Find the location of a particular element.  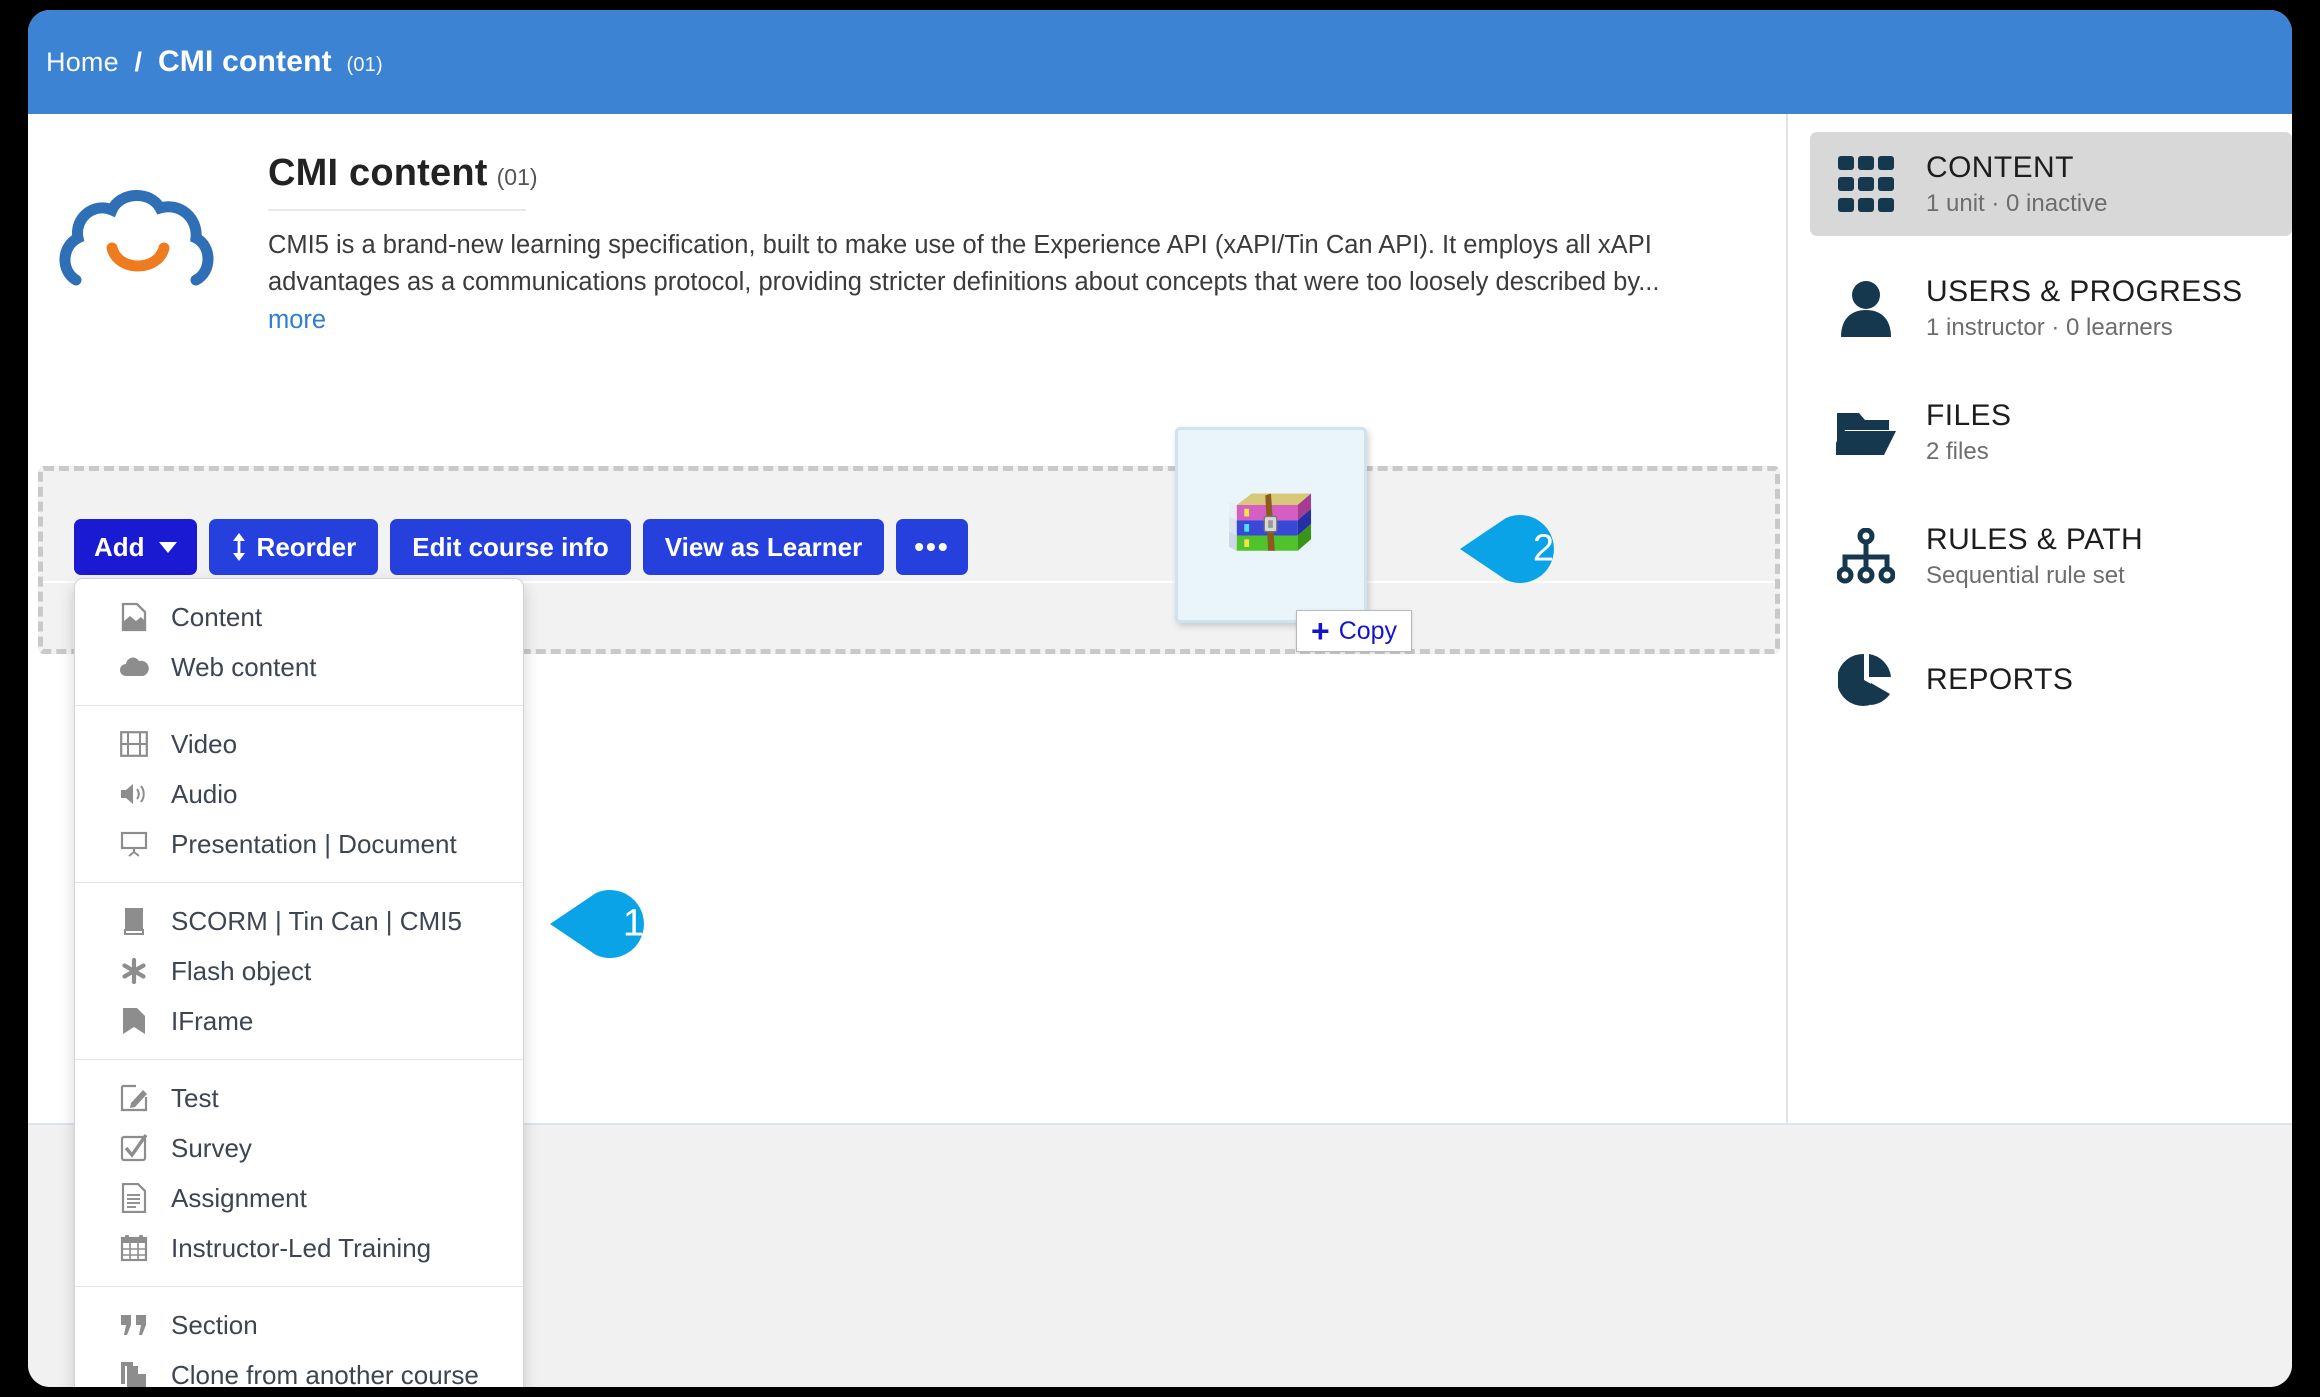

view-as-learner-button: View as Learner is located at coordinates (763, 547).